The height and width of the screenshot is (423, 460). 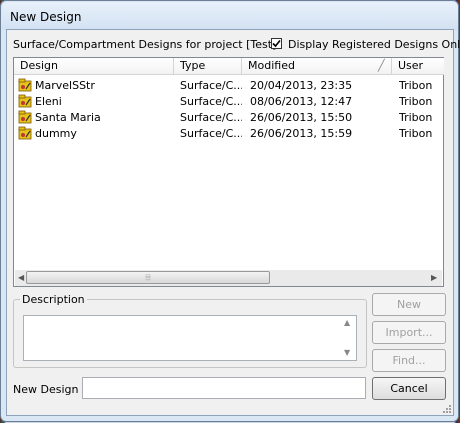 What do you see at coordinates (409, 388) in the screenshot?
I see `cancel-button: Cancel` at bounding box center [409, 388].